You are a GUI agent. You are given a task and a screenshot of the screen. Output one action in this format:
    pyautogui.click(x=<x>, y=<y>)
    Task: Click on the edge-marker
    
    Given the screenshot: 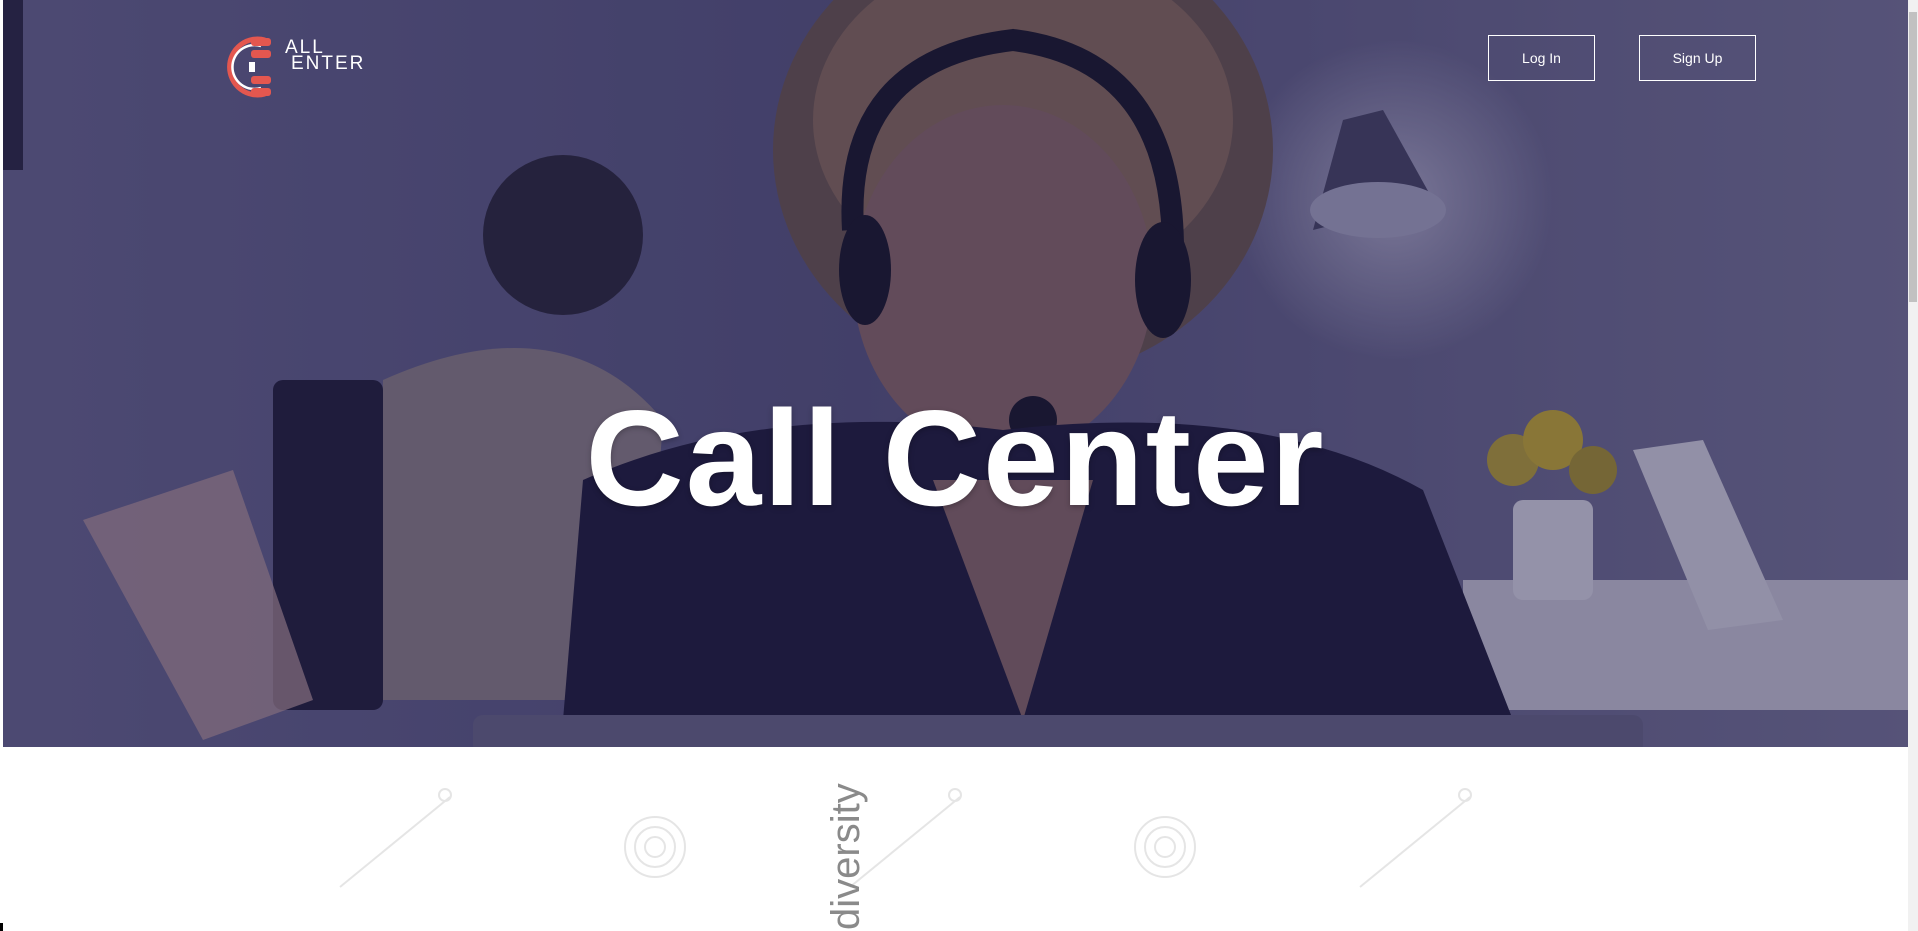 What is the action you would take?
    pyautogui.click(x=1, y=927)
    